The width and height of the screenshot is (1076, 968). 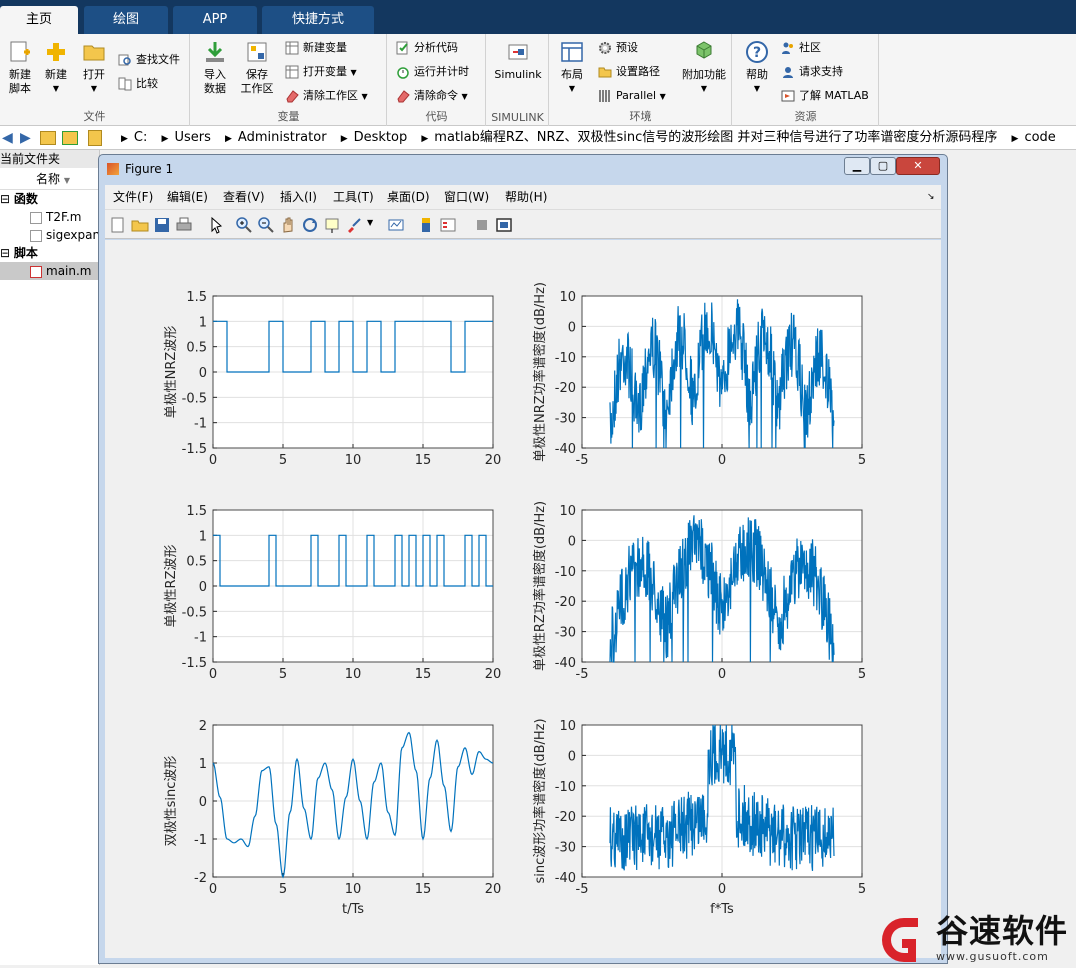 What do you see at coordinates (704, 68) in the screenshot?
I see `add-ons-button: 附加功能 ▼` at bounding box center [704, 68].